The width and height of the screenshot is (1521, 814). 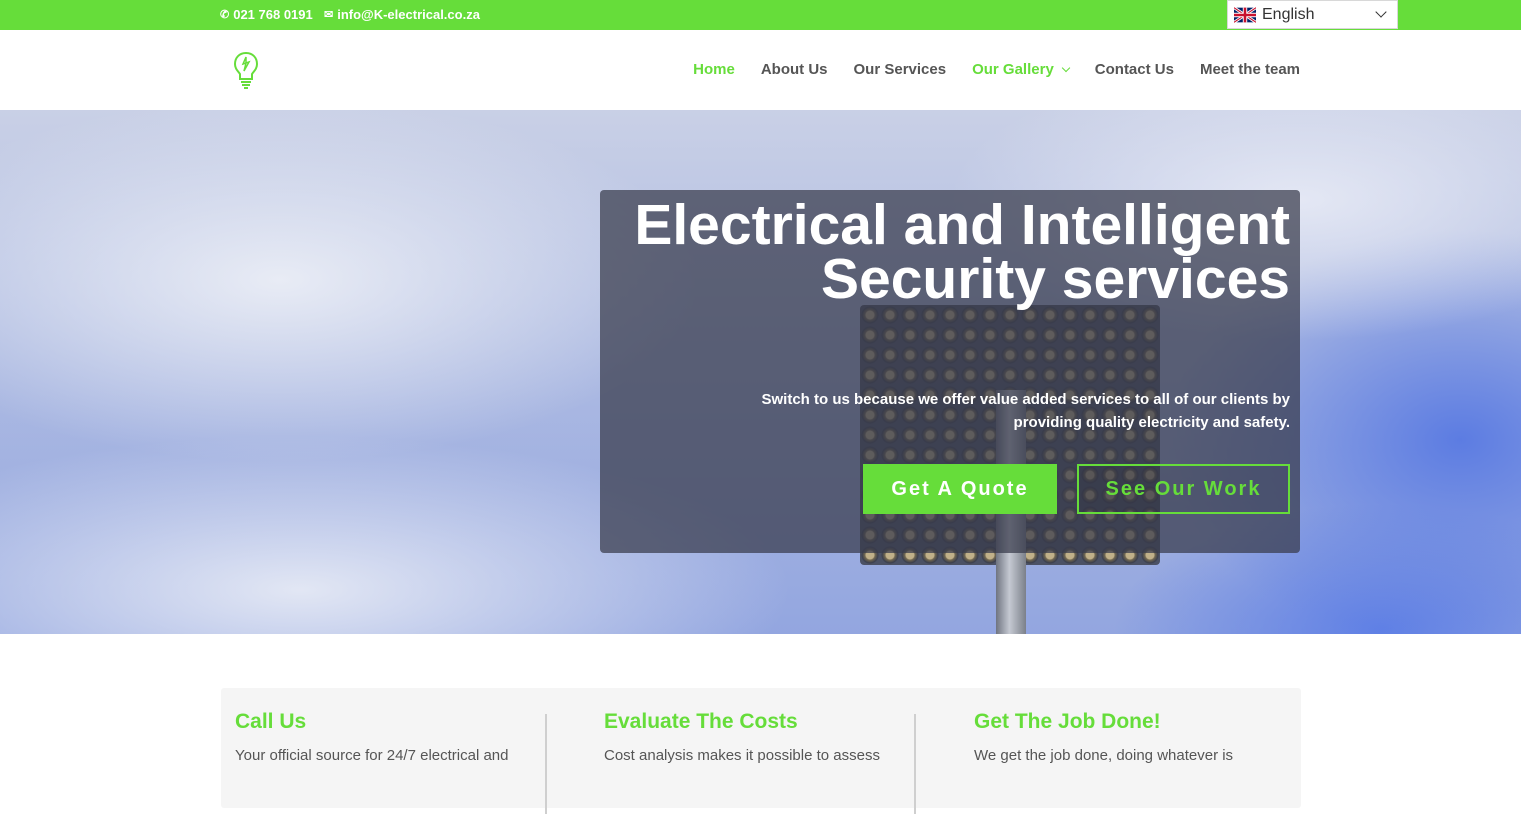 I want to click on feature-title: Get The Job Done!, so click(x=1067, y=721).